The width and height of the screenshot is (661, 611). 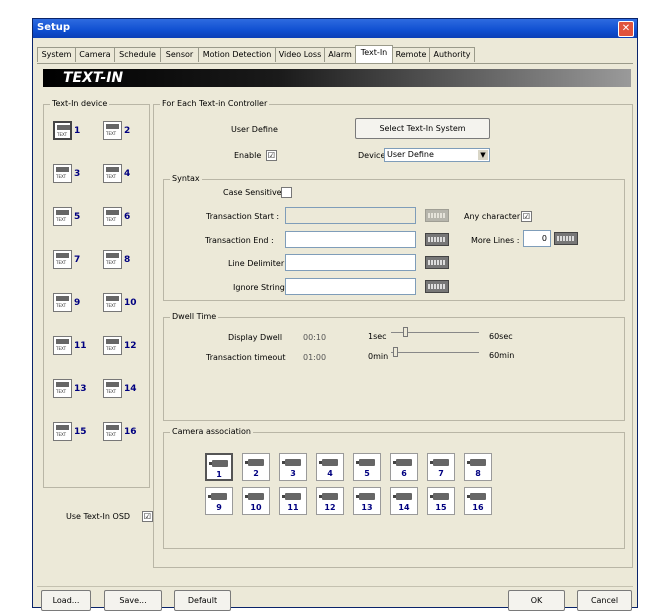 What do you see at coordinates (340, 54) in the screenshot?
I see `tab-alarm: Alarm` at bounding box center [340, 54].